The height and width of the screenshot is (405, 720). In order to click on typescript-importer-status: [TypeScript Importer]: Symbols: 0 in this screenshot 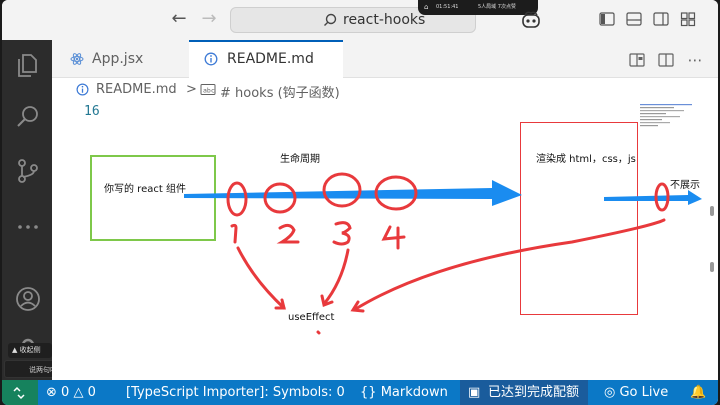, I will do `click(235, 392)`.